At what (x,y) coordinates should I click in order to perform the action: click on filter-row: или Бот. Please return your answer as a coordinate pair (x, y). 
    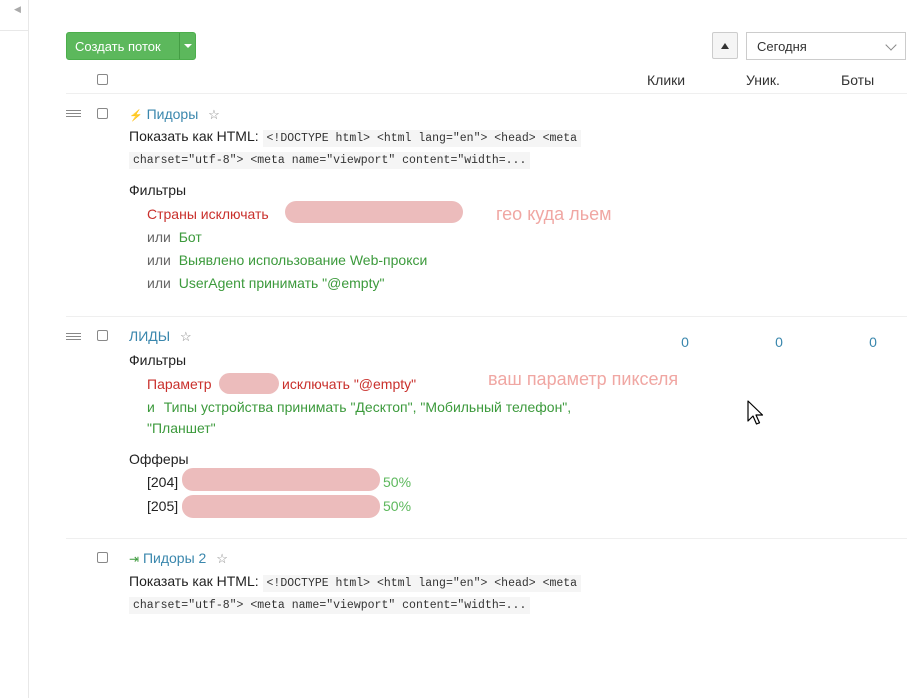
    Looking at the image, I should click on (174, 237).